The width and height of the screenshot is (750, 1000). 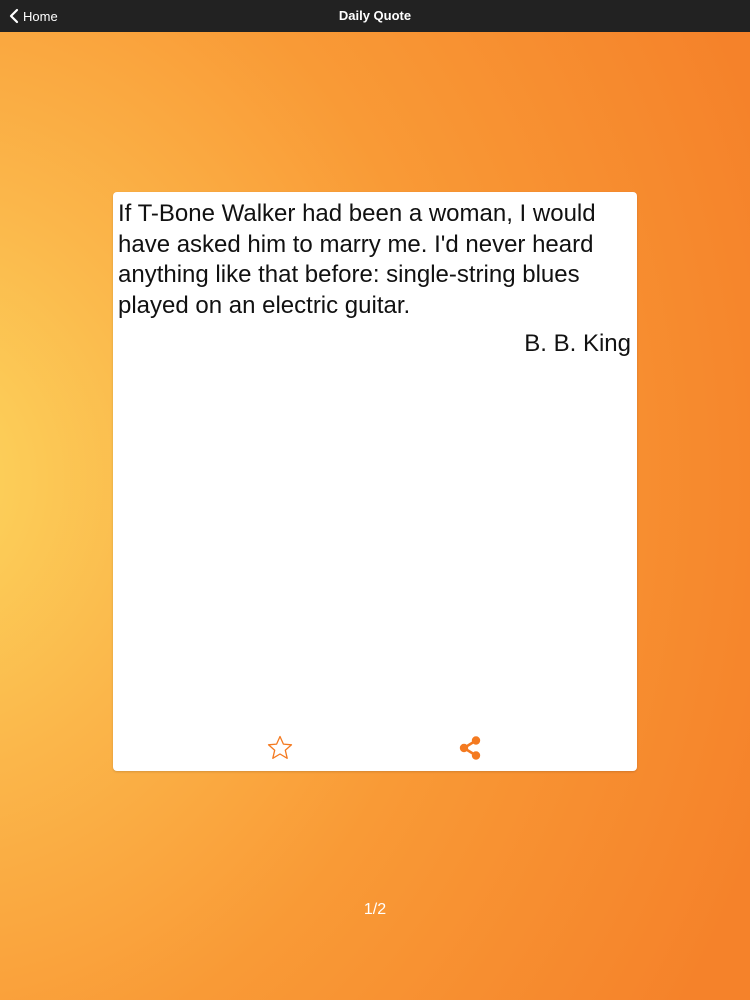 I want to click on navigation-bar: Home Daily Quote, so click(x=375, y=16).